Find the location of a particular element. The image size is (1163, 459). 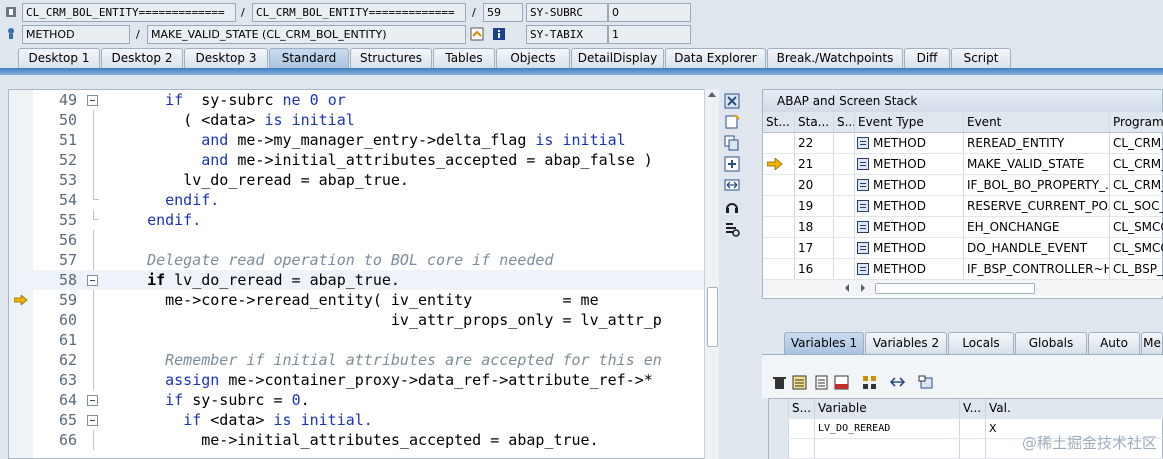

stack-row: 17 METHOD DO_HANDLE_EVENTCL_SMCOV is located at coordinates (963, 248).